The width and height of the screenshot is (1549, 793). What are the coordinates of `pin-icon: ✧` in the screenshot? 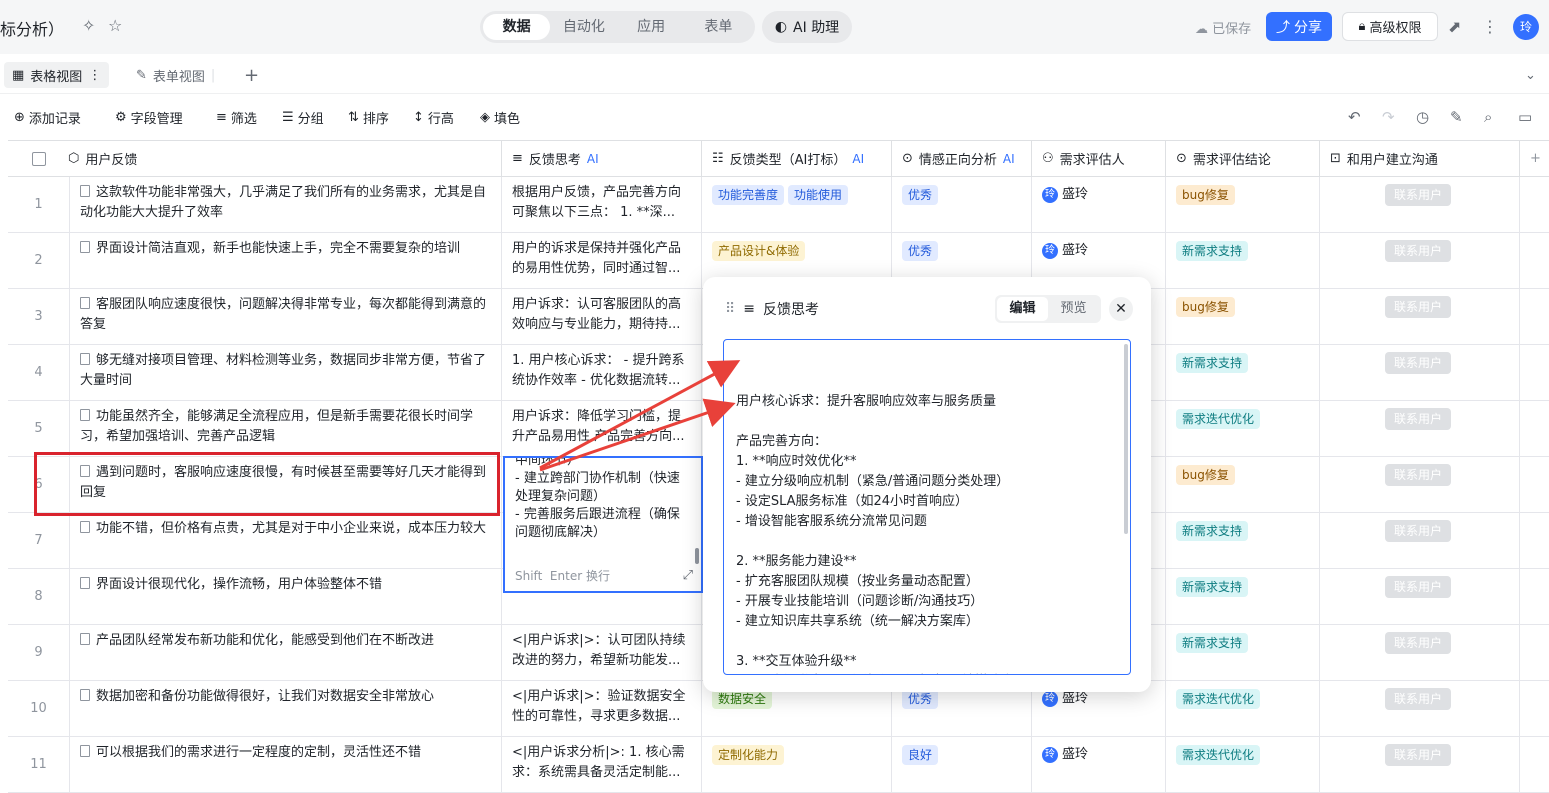 It's located at (88, 25).